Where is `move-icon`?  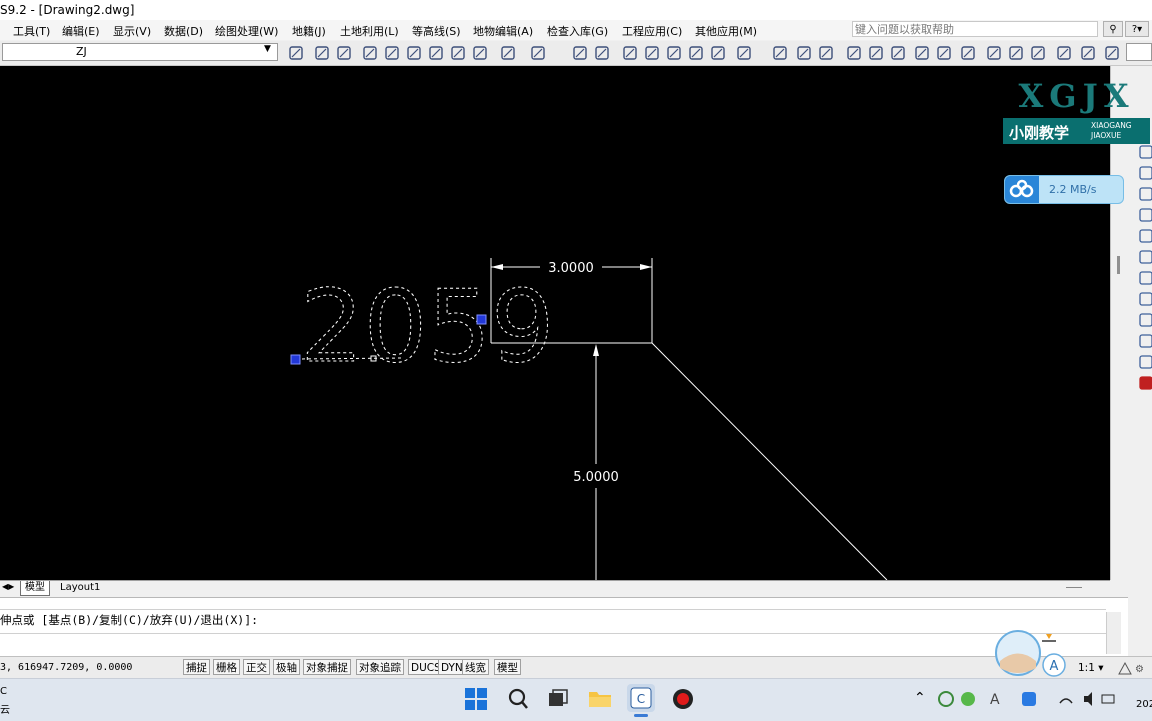
move-icon is located at coordinates (652, 53).